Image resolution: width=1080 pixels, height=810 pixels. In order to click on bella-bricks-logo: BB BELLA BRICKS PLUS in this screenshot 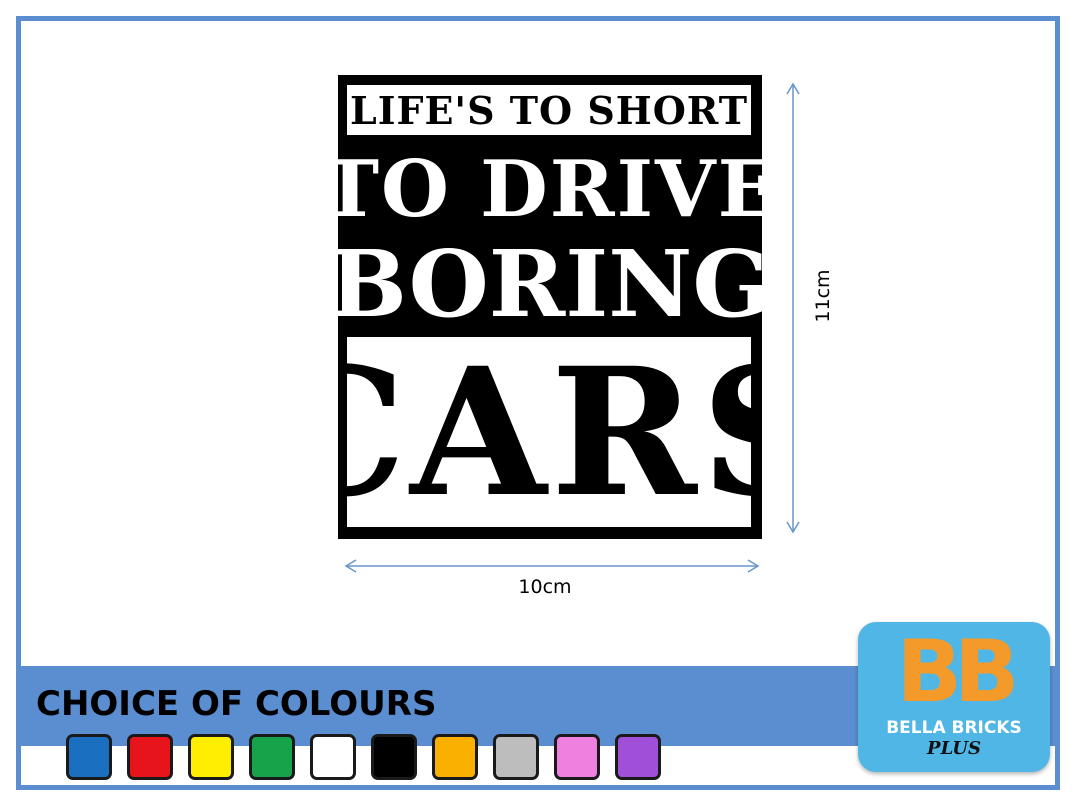, I will do `click(954, 697)`.